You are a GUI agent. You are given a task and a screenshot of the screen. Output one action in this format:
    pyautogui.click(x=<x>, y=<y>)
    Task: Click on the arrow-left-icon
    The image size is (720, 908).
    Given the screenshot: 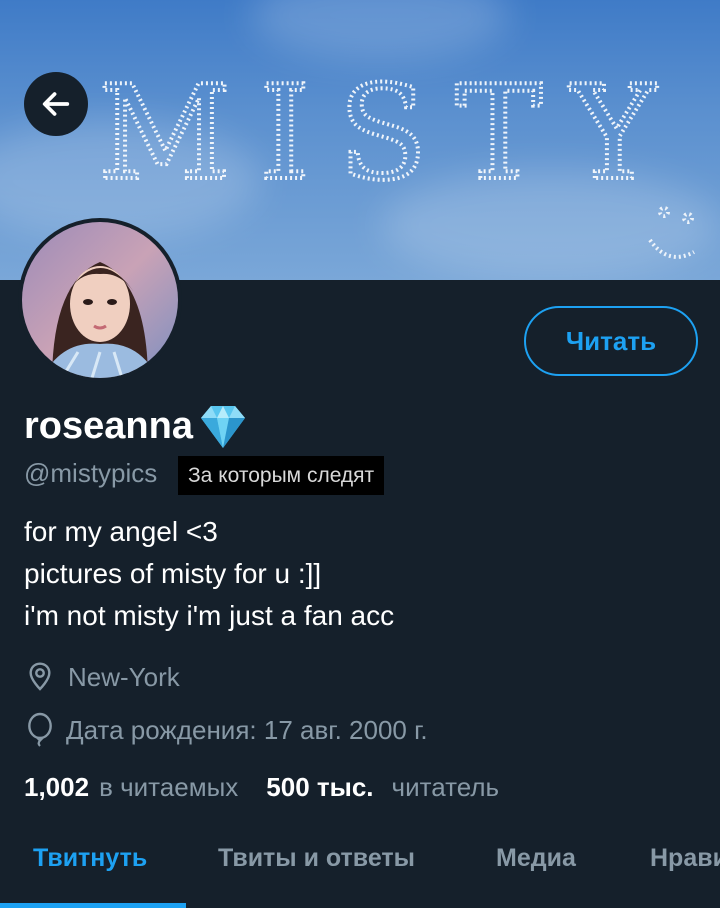 What is the action you would take?
    pyautogui.click(x=56, y=104)
    